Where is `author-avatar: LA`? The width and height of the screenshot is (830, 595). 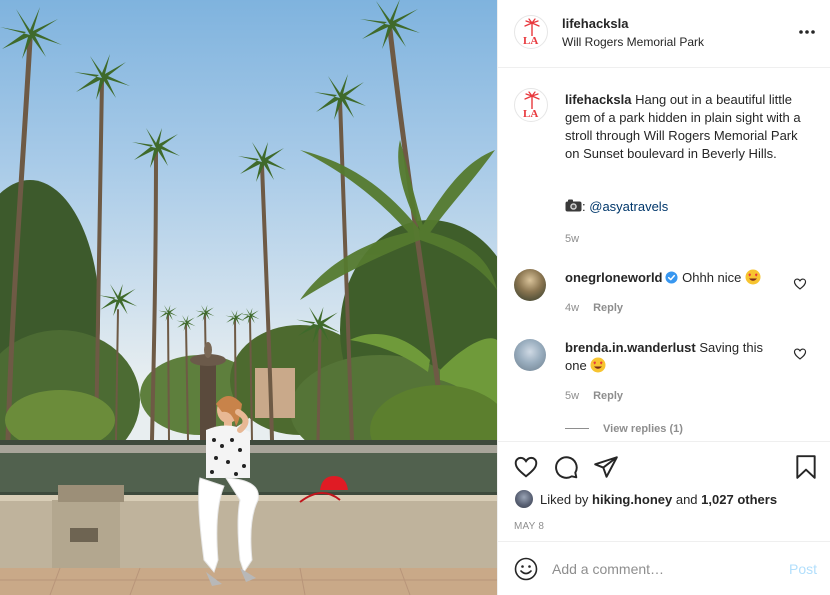
author-avatar: LA is located at coordinates (531, 32).